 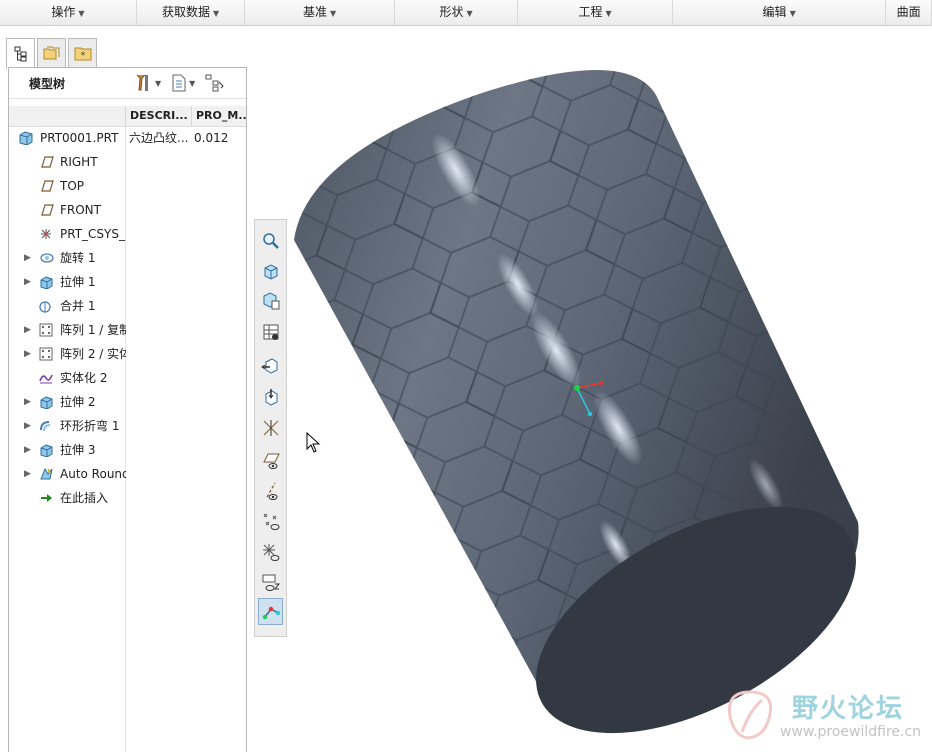 I want to click on menu-label: 基准, so click(x=315, y=12).